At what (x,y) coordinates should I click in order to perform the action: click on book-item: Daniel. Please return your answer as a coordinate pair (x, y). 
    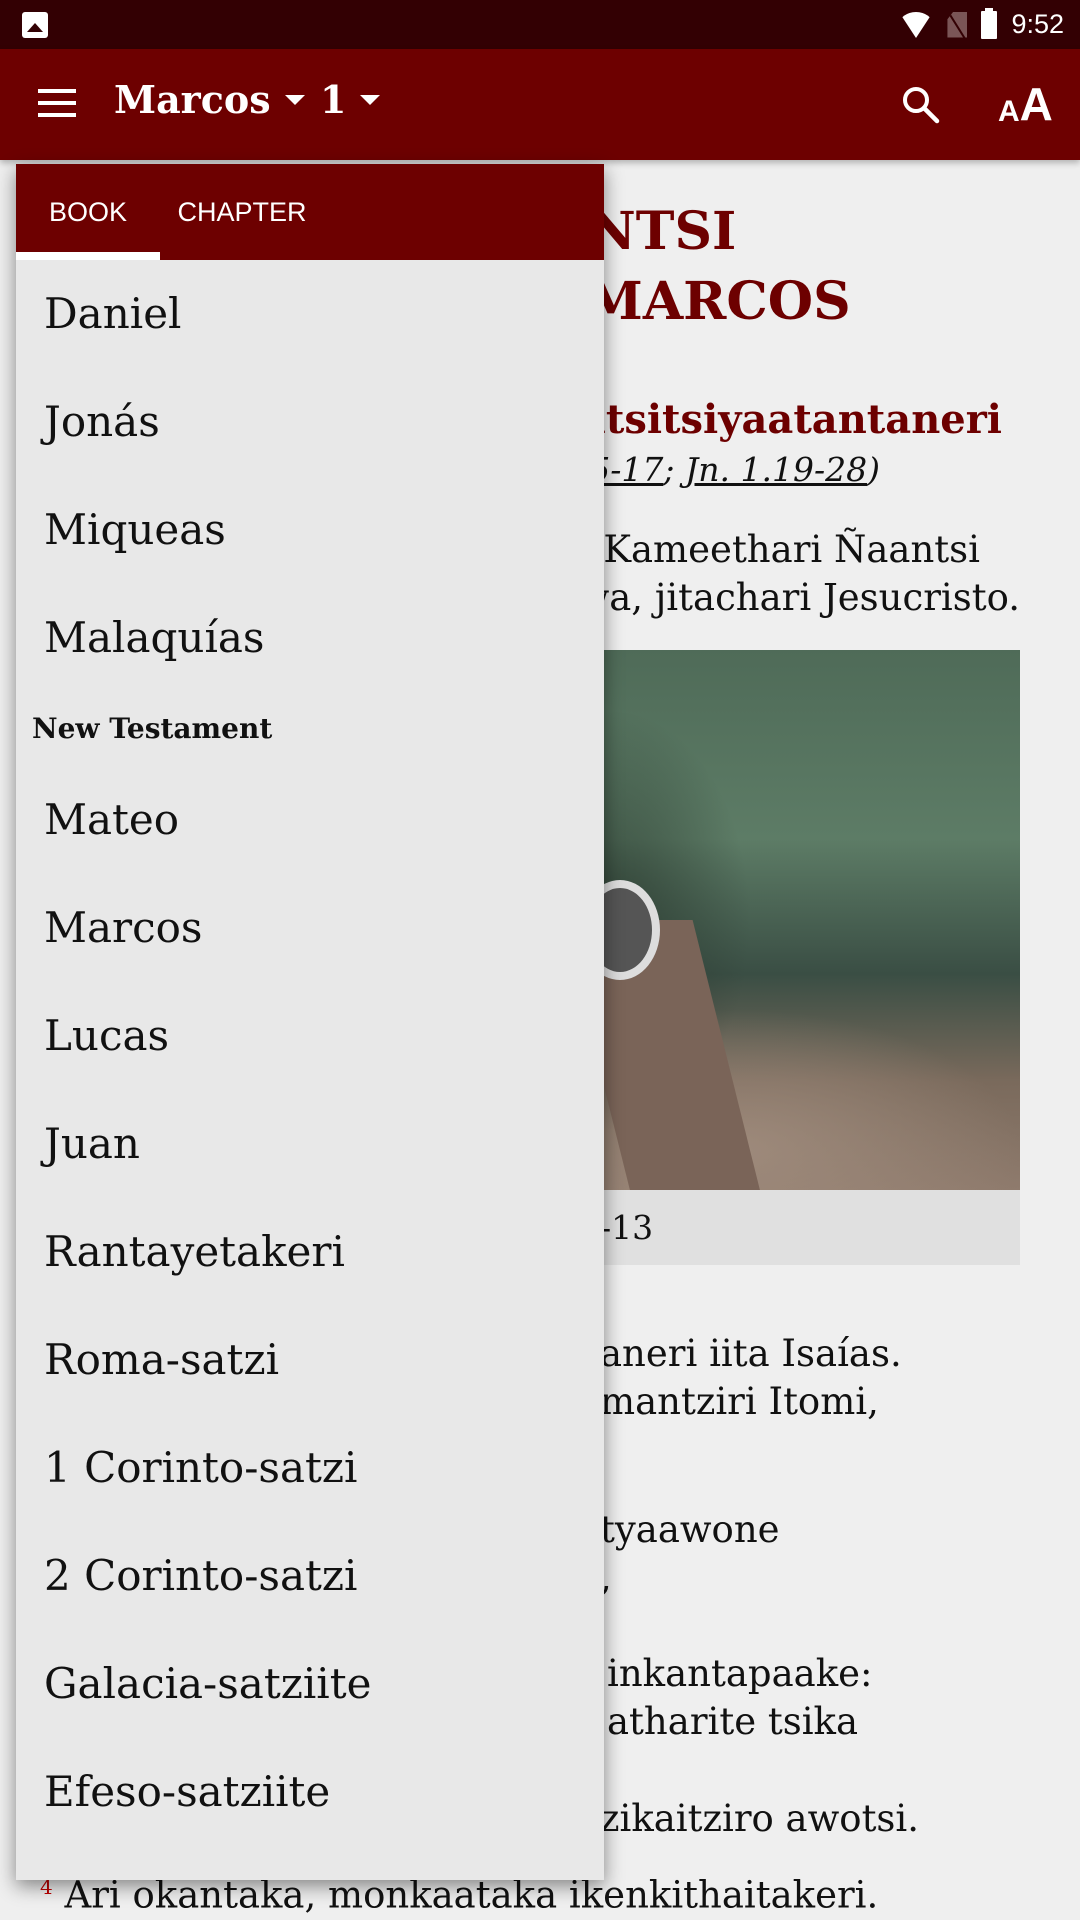
    Looking at the image, I should click on (310, 314).